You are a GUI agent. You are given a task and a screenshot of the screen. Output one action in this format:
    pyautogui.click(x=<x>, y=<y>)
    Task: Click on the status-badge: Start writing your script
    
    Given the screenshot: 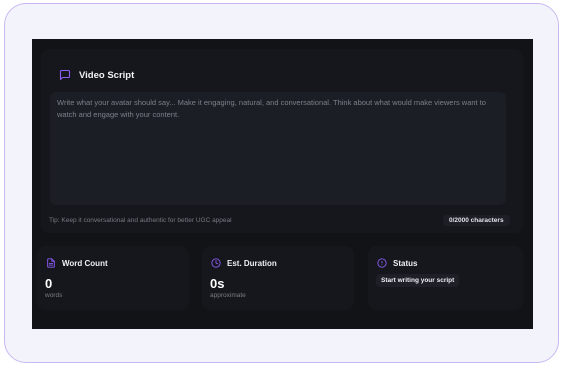 What is the action you would take?
    pyautogui.click(x=418, y=280)
    